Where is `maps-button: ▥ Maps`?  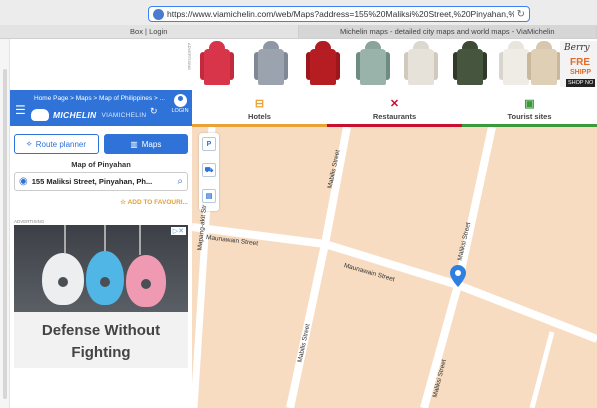
maps-button: ▥ Maps is located at coordinates (145, 144).